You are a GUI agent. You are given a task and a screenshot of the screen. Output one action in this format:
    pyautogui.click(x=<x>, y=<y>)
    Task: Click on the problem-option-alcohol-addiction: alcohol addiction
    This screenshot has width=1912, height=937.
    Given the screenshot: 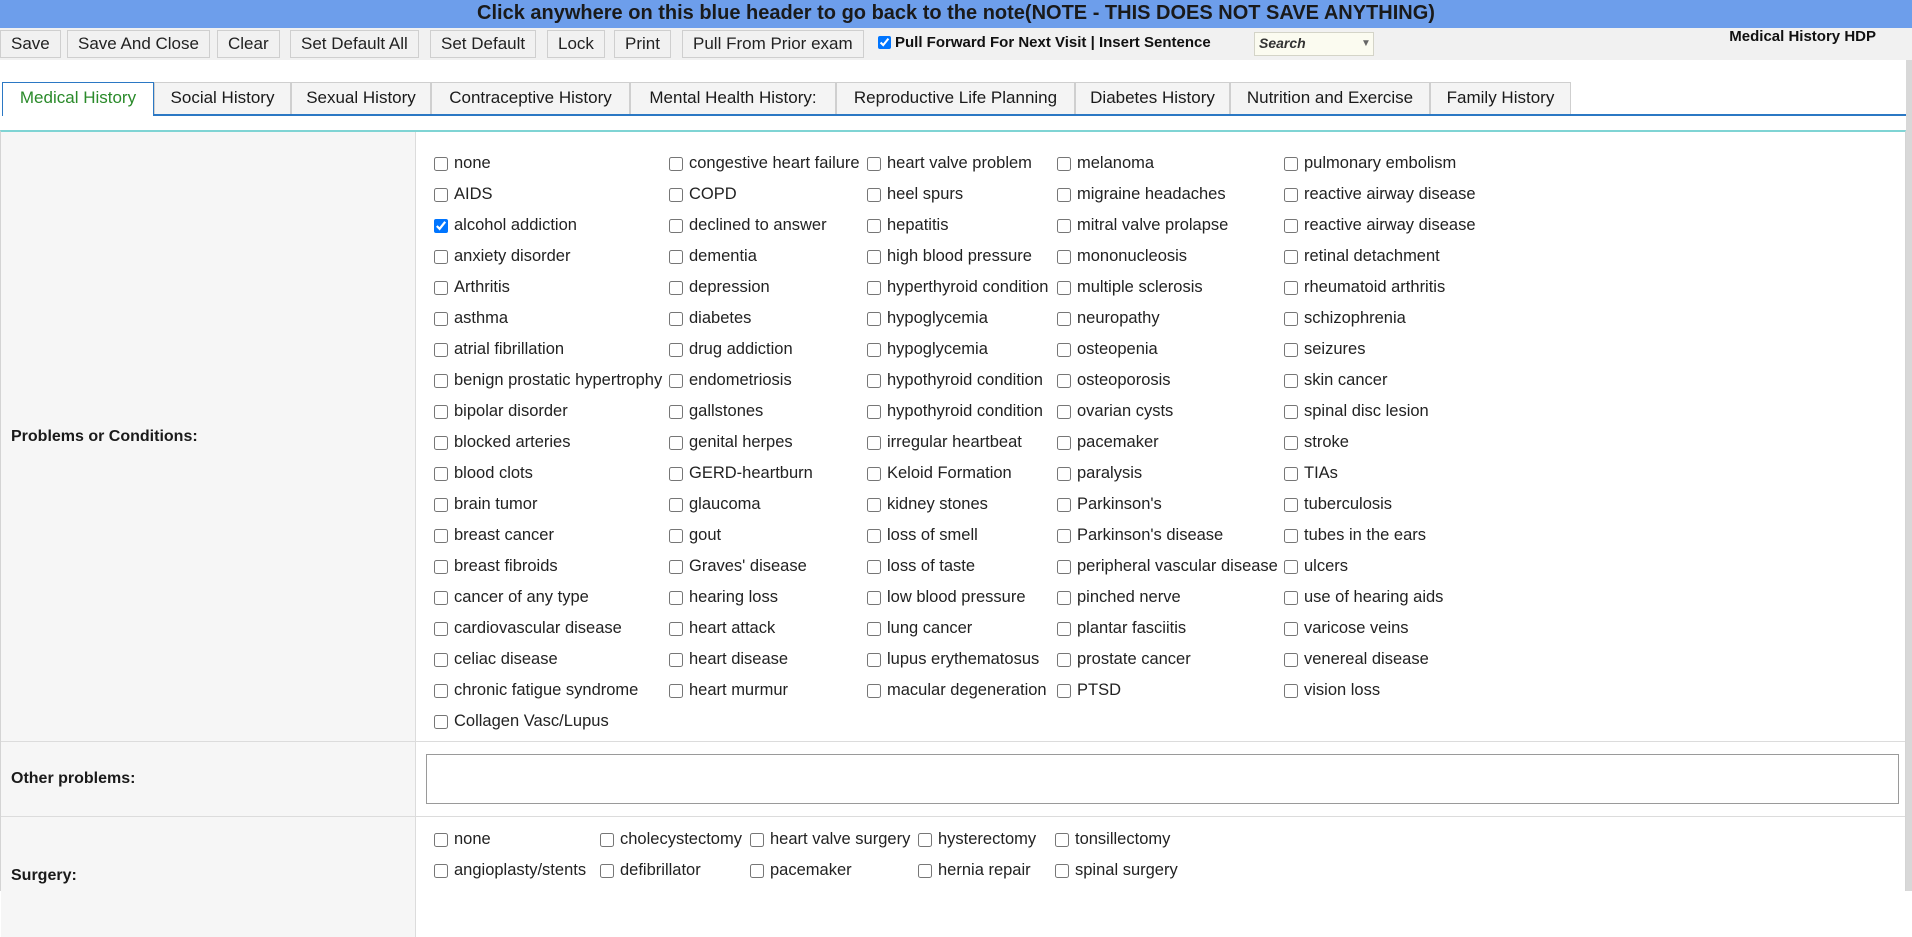 What is the action you would take?
    pyautogui.click(x=539, y=225)
    